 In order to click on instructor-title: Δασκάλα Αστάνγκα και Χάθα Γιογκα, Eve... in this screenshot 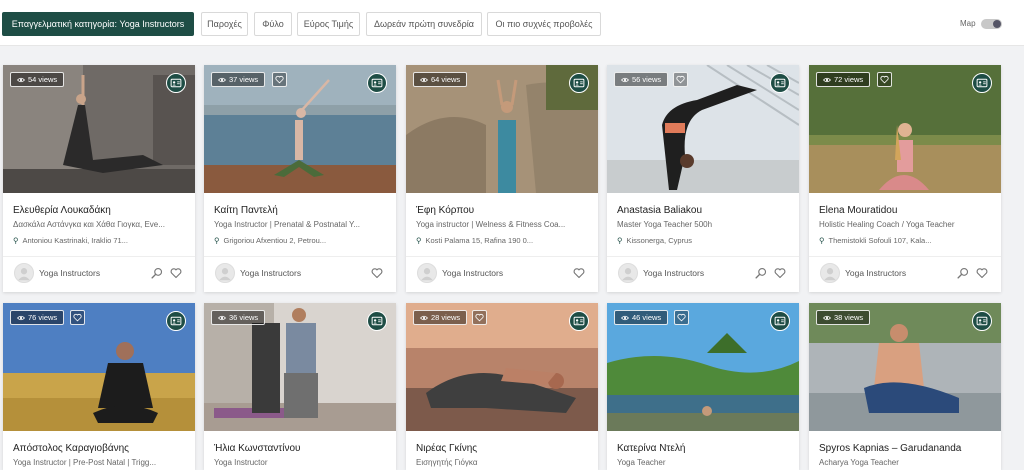, I will do `click(89, 224)`.